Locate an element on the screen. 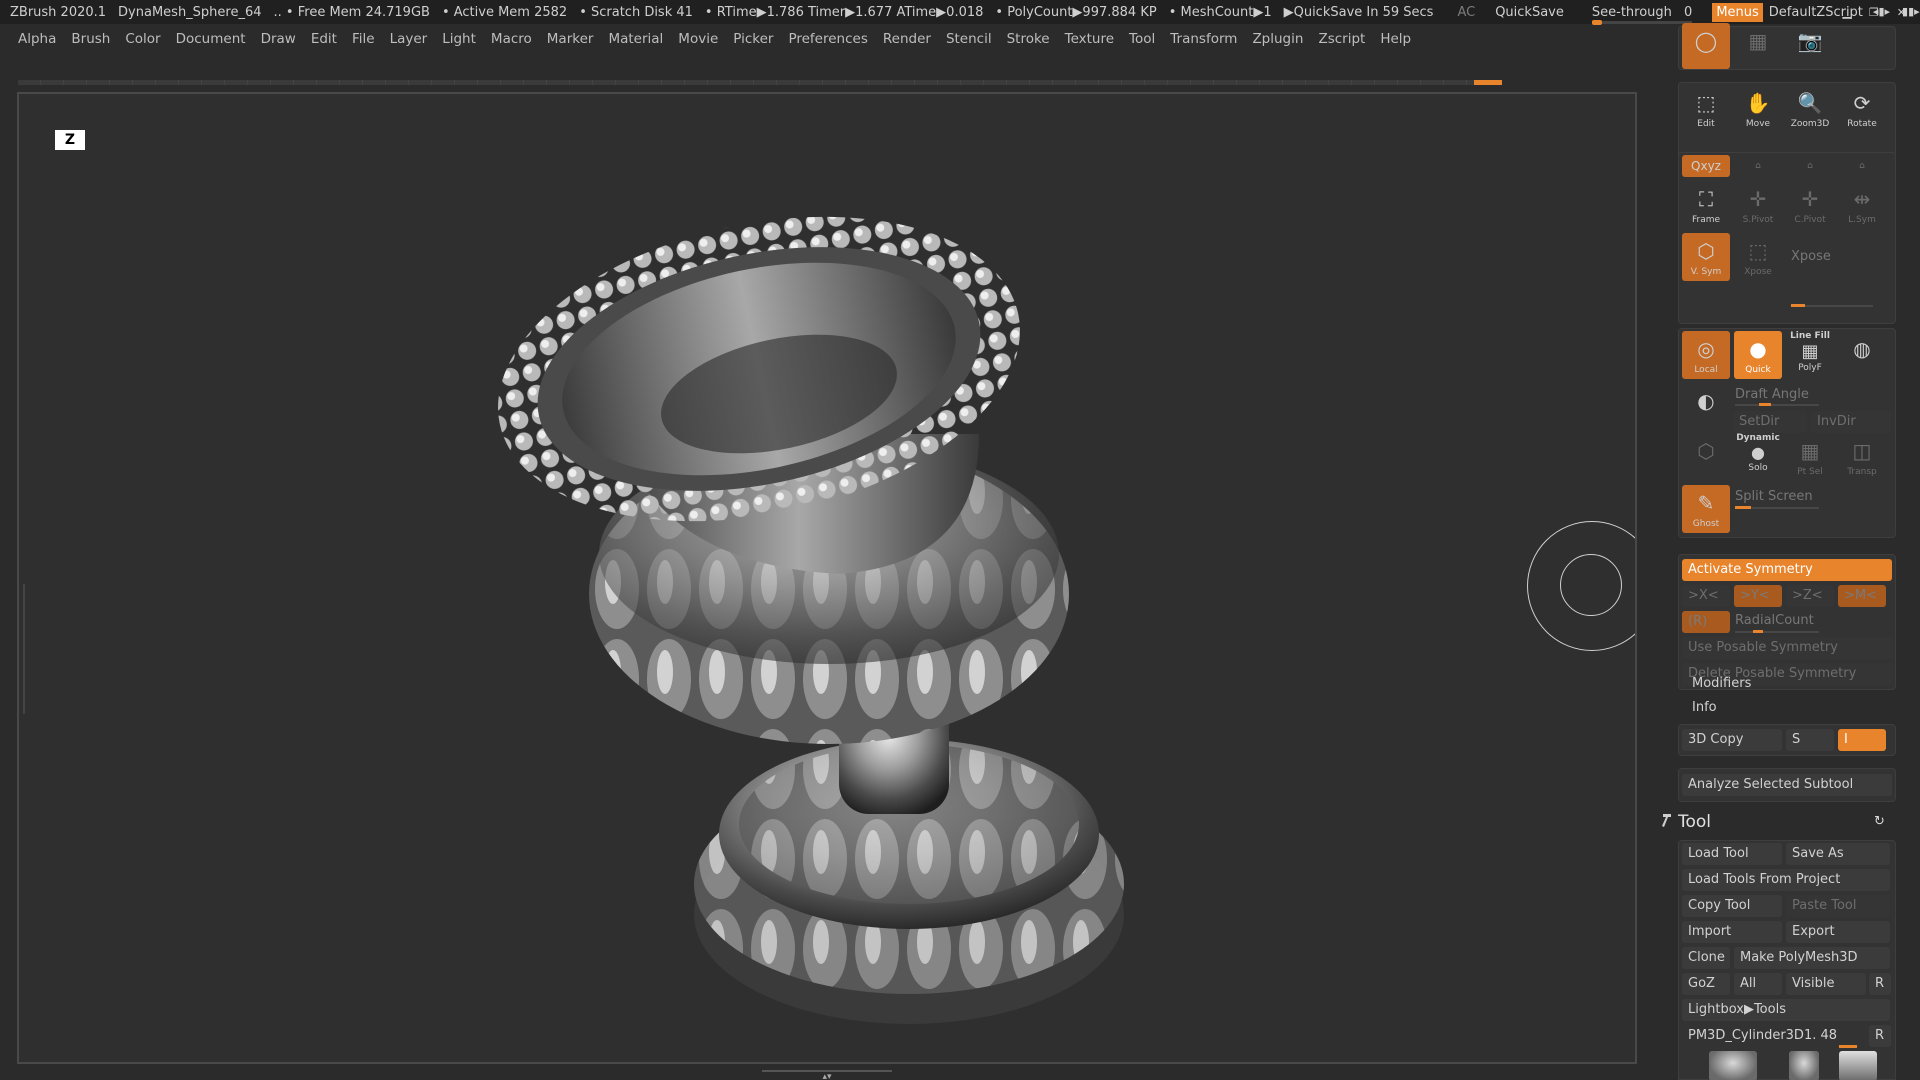 Image resolution: width=1920 pixels, height=1080 pixels. invdir-button: InvDir is located at coordinates (1851, 422).